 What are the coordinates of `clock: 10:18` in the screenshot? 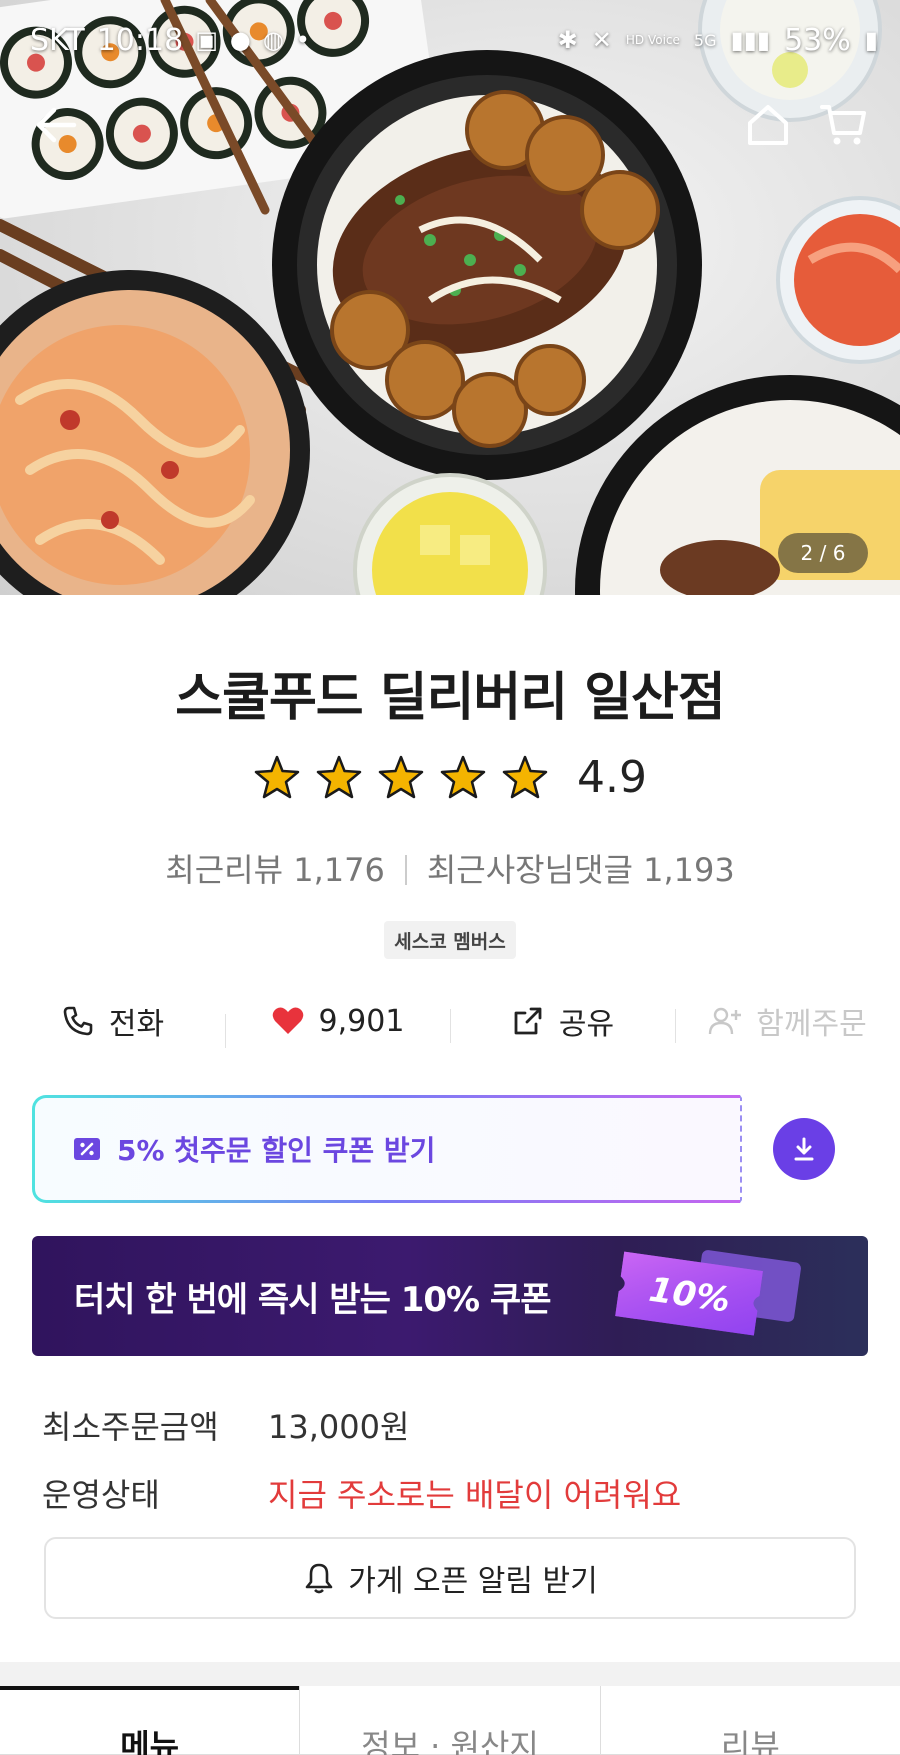 It's located at (140, 40).